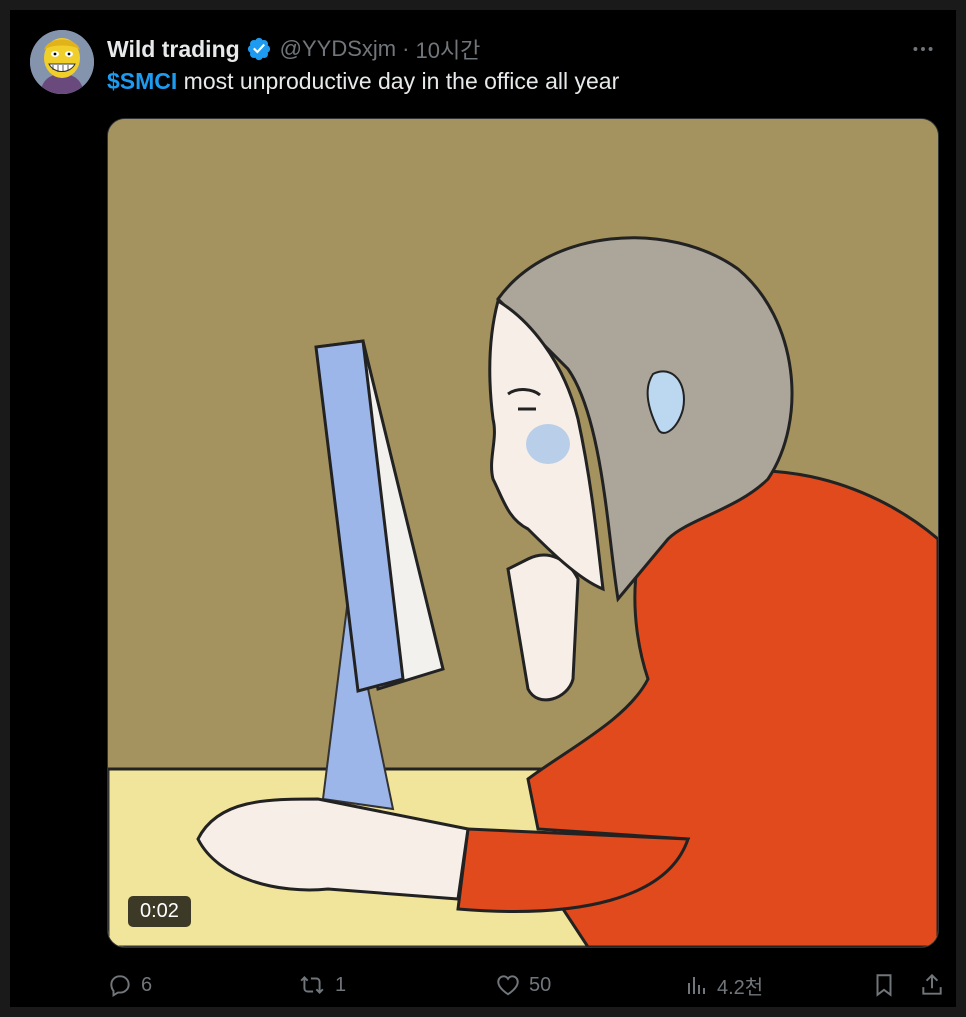 This screenshot has height=1017, width=966. Describe the element at coordinates (173, 49) in the screenshot. I see `author-name: Wild trading` at that location.